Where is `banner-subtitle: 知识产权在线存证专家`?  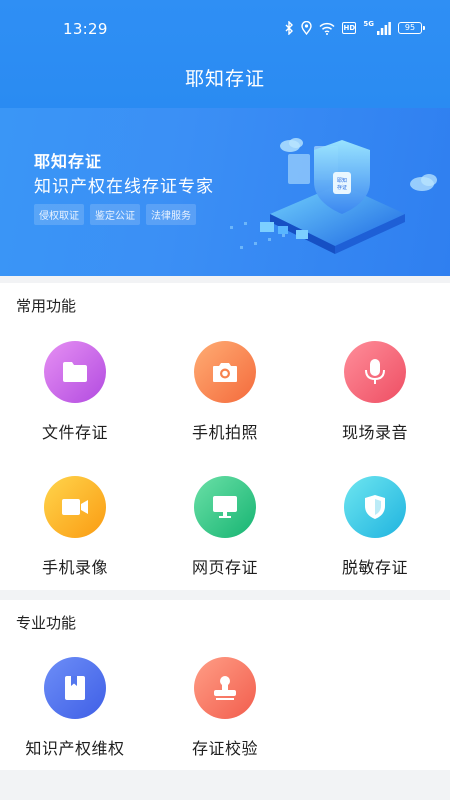
banner-subtitle: 知识产权在线存证专家 is located at coordinates (124, 187).